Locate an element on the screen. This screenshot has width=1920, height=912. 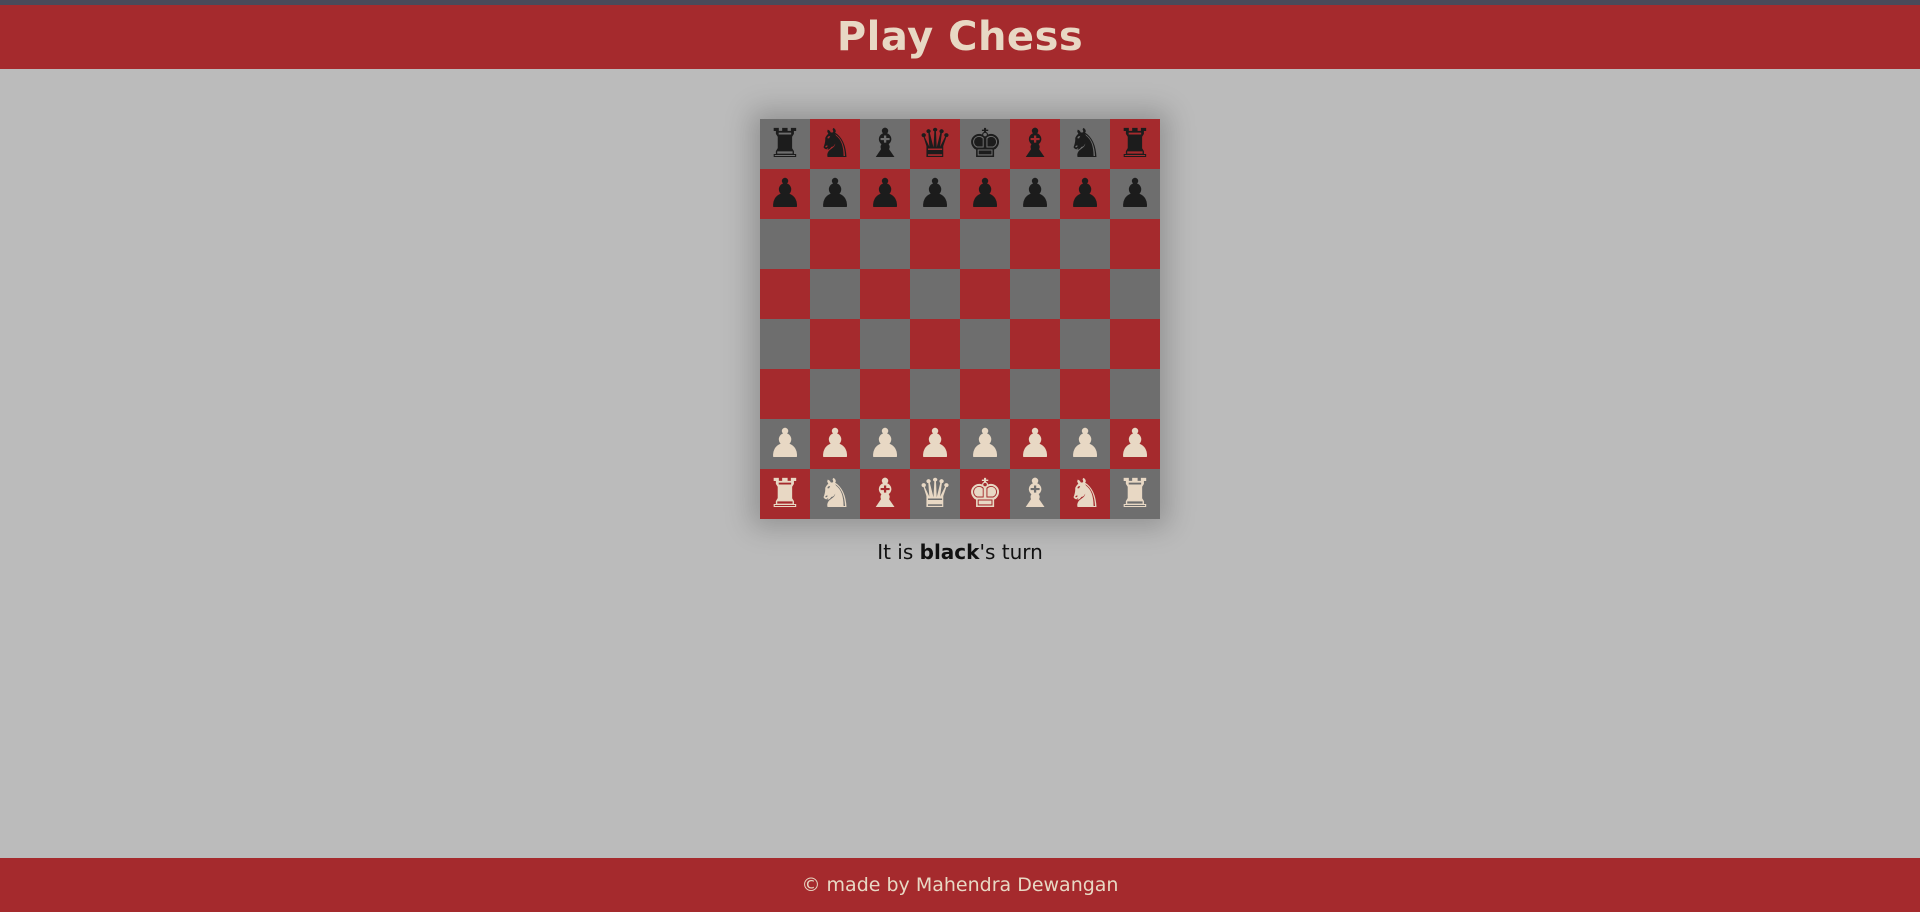
board-square-a8: ♜ is located at coordinates (785, 144).